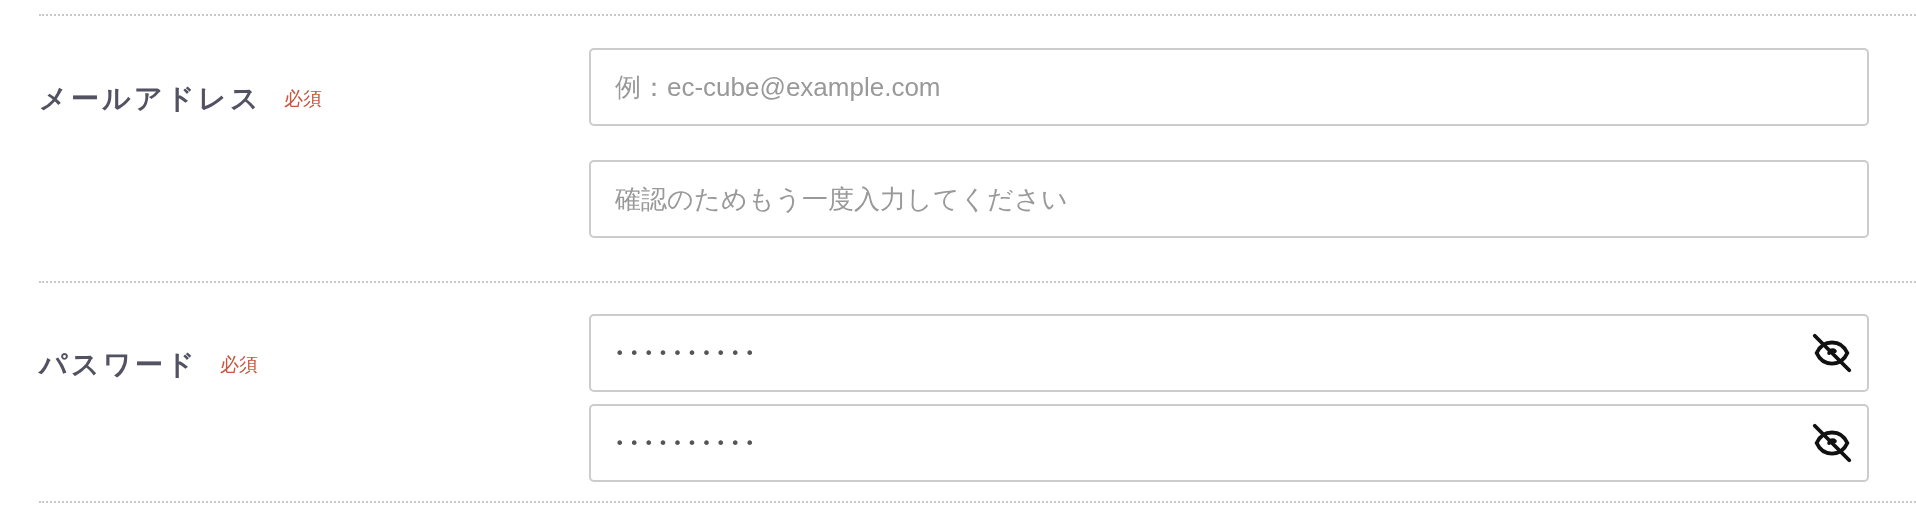  What do you see at coordinates (1229, 87) in the screenshot?
I see `text-field: 例：ec-cube@example.com` at bounding box center [1229, 87].